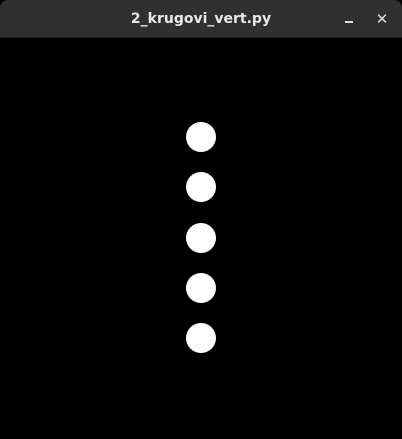  Describe the element at coordinates (201, 19) in the screenshot. I see `title-bar: 2_krugovi_vert.py ✕` at that location.